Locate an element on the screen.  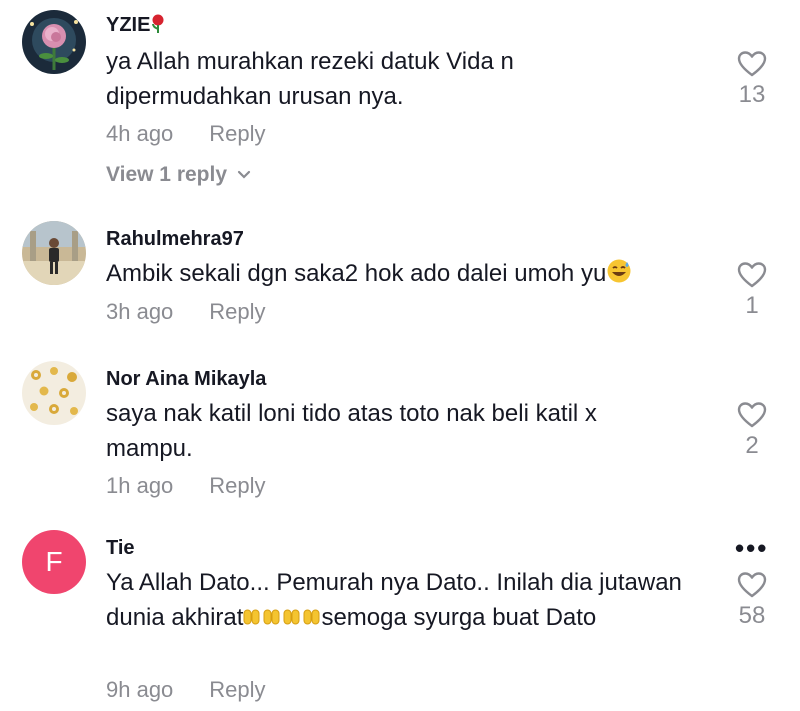
more-options-icon: ••• is located at coordinates (751, 548).